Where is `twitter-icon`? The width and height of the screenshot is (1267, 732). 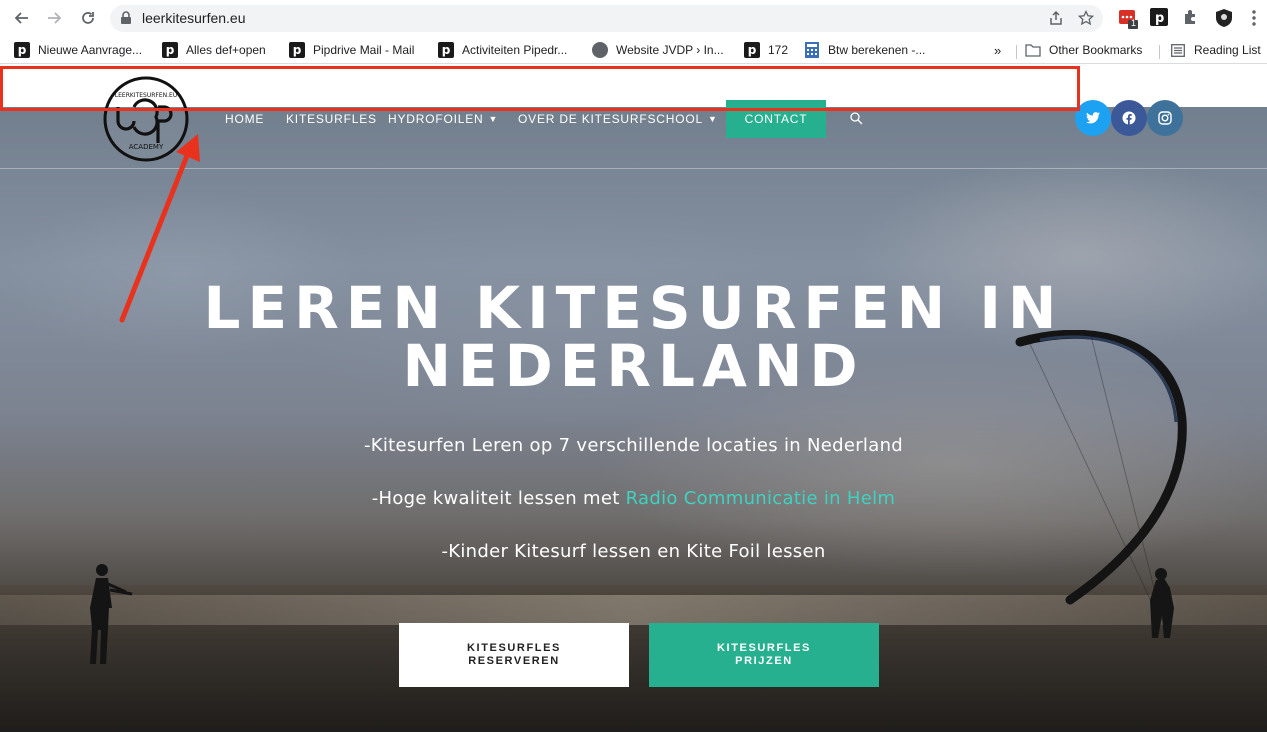
twitter-icon is located at coordinates (1093, 118).